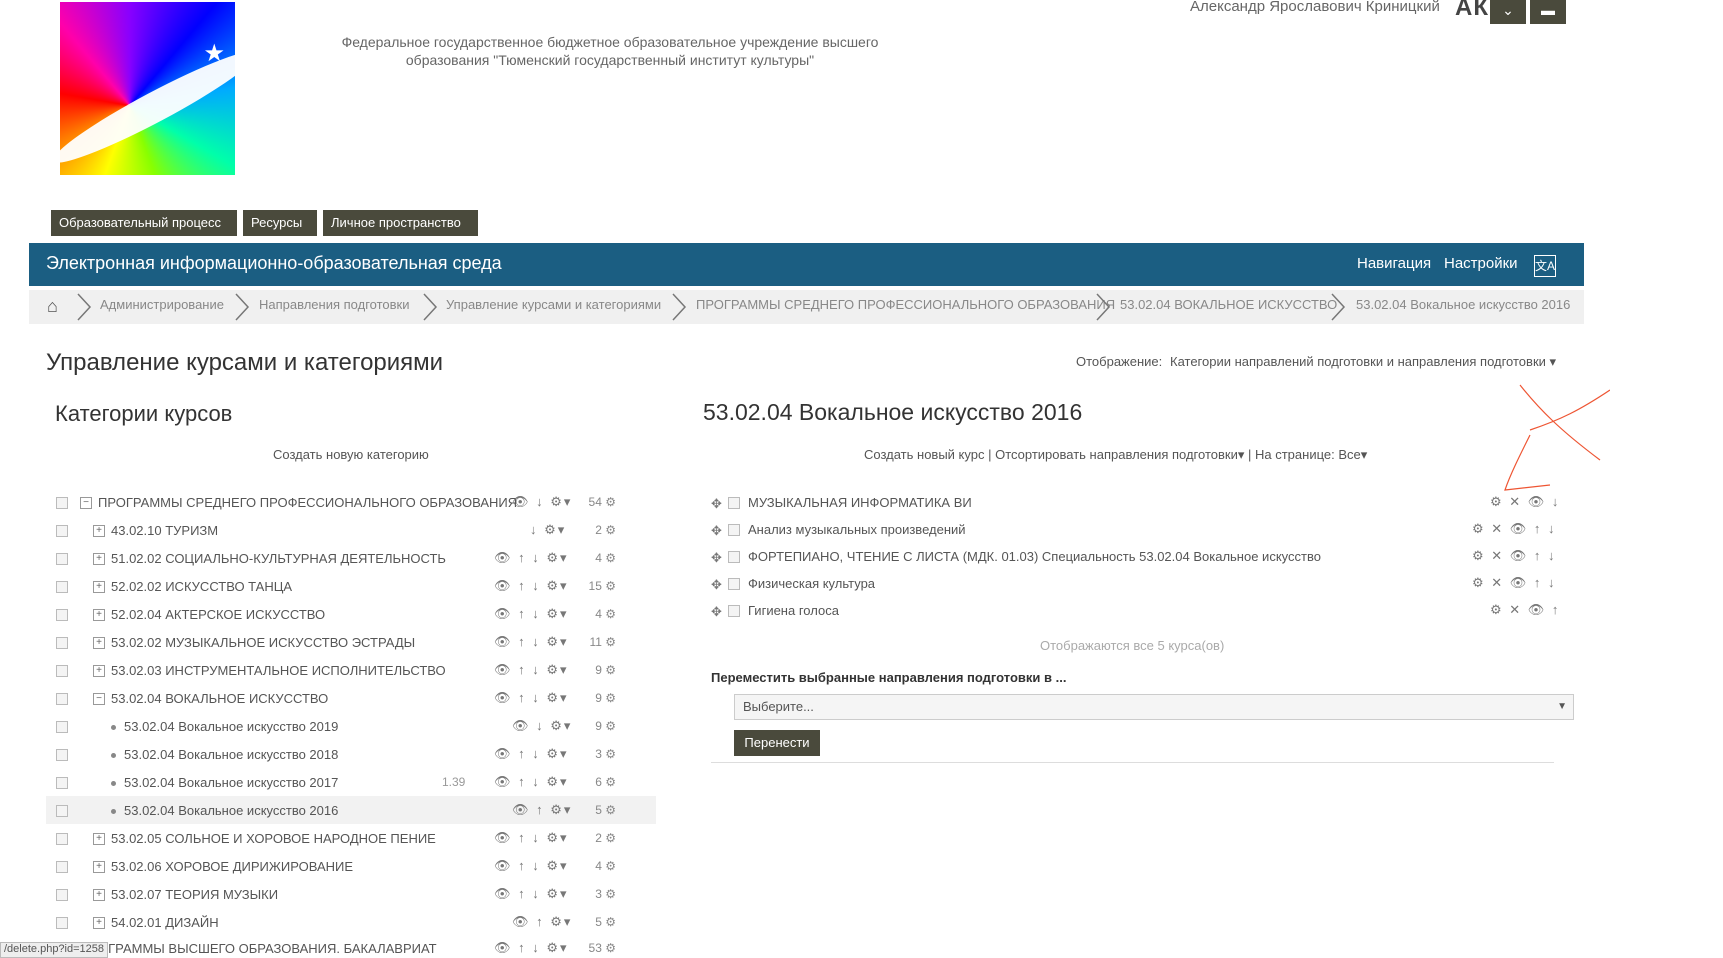  What do you see at coordinates (553, 304) in the screenshot?
I see `breadcrumb-item: Управление курсами и категориями` at bounding box center [553, 304].